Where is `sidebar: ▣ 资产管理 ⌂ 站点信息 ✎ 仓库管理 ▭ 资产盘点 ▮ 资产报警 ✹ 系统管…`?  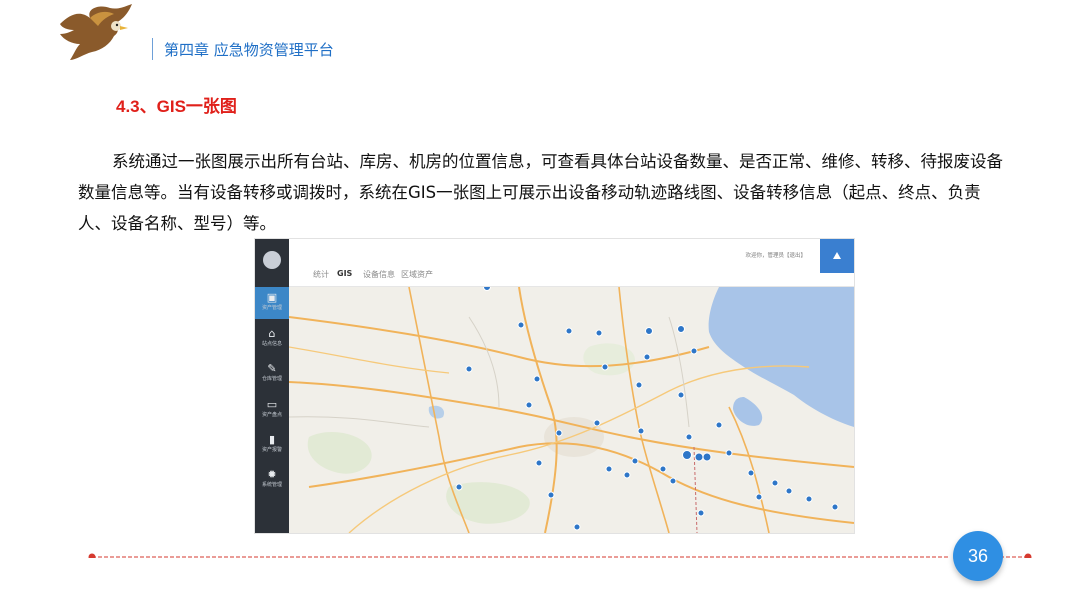 sidebar: ▣ 资产管理 ⌂ 站点信息 ✎ 仓库管理 ▭ 资产盘点 ▮ 资产报警 ✹ 系统管… is located at coordinates (272, 386).